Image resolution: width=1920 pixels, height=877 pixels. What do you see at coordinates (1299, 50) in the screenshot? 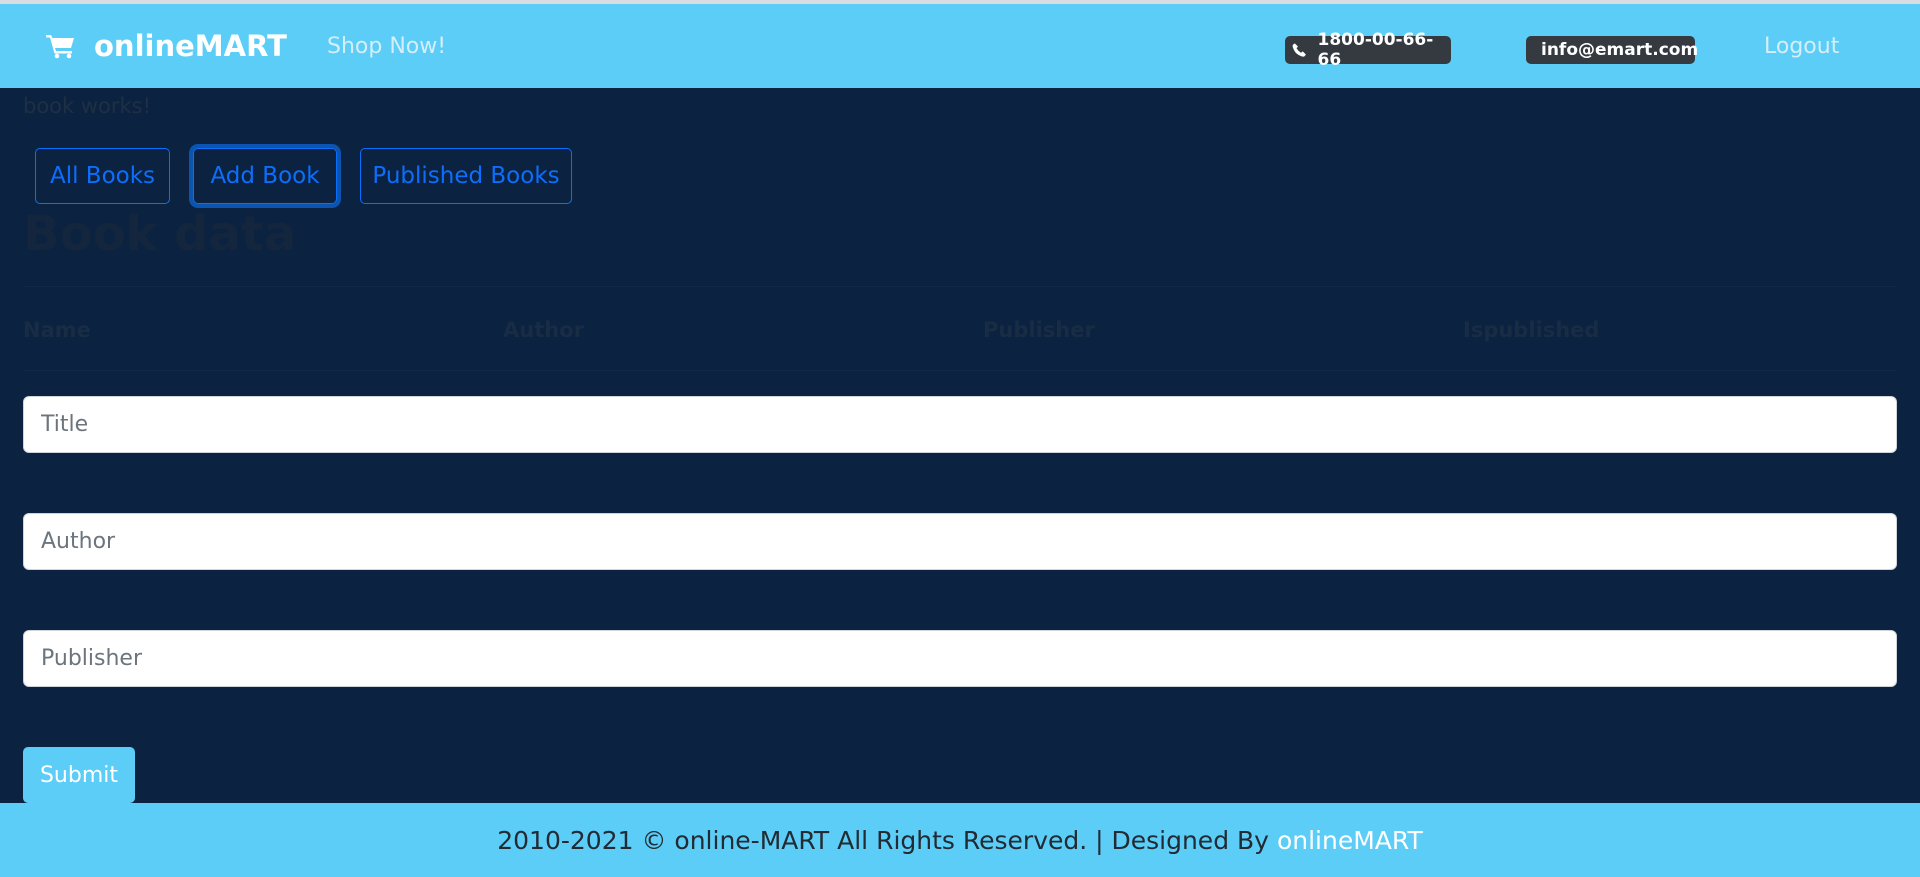
I see `phone-icon` at bounding box center [1299, 50].